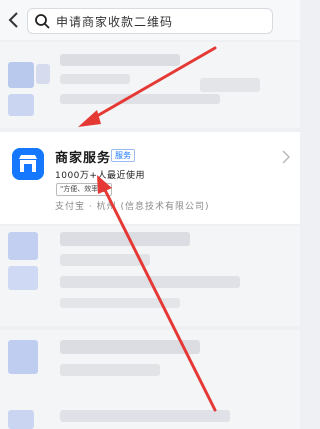 The width and height of the screenshot is (320, 429). Describe the element at coordinates (84, 189) in the screenshot. I see `result-slogan: "方便、效率高"` at that location.